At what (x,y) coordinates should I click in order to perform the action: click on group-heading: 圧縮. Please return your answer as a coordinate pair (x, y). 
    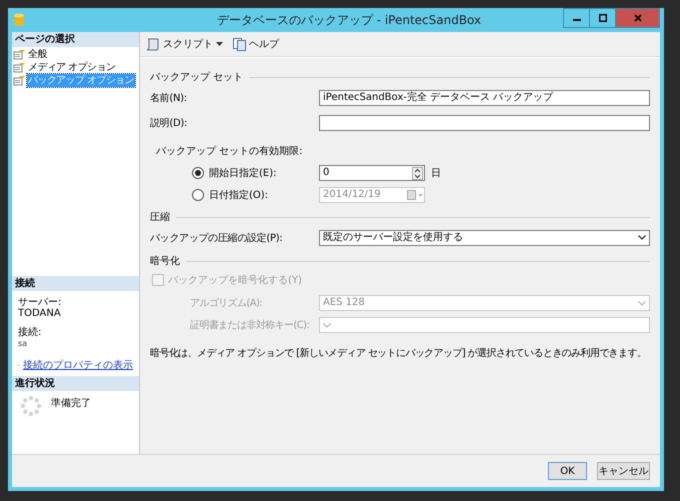
    Looking at the image, I should click on (160, 217).